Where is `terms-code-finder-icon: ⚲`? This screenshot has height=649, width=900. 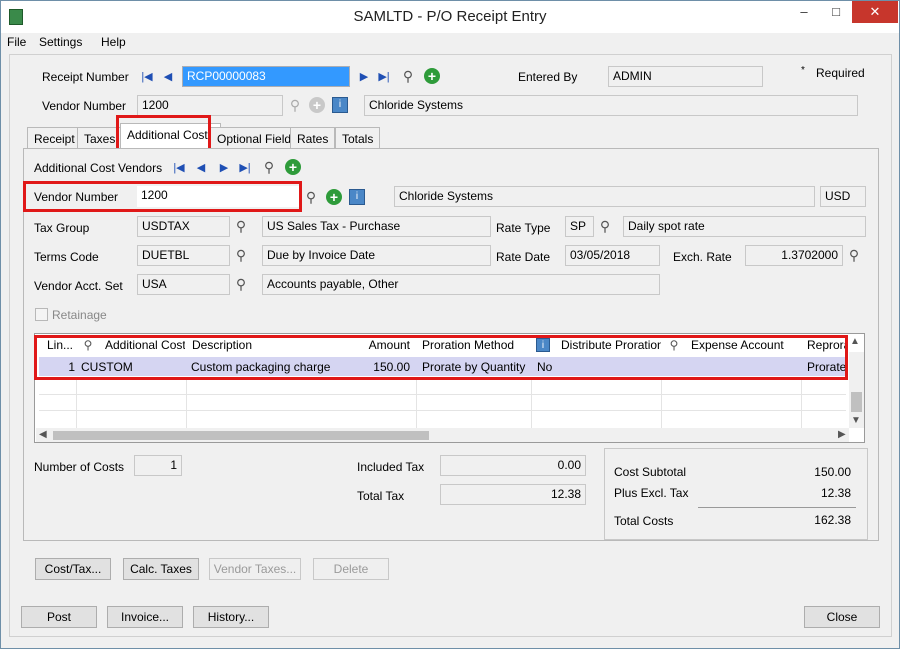
terms-code-finder-icon: ⚲ is located at coordinates (241, 255).